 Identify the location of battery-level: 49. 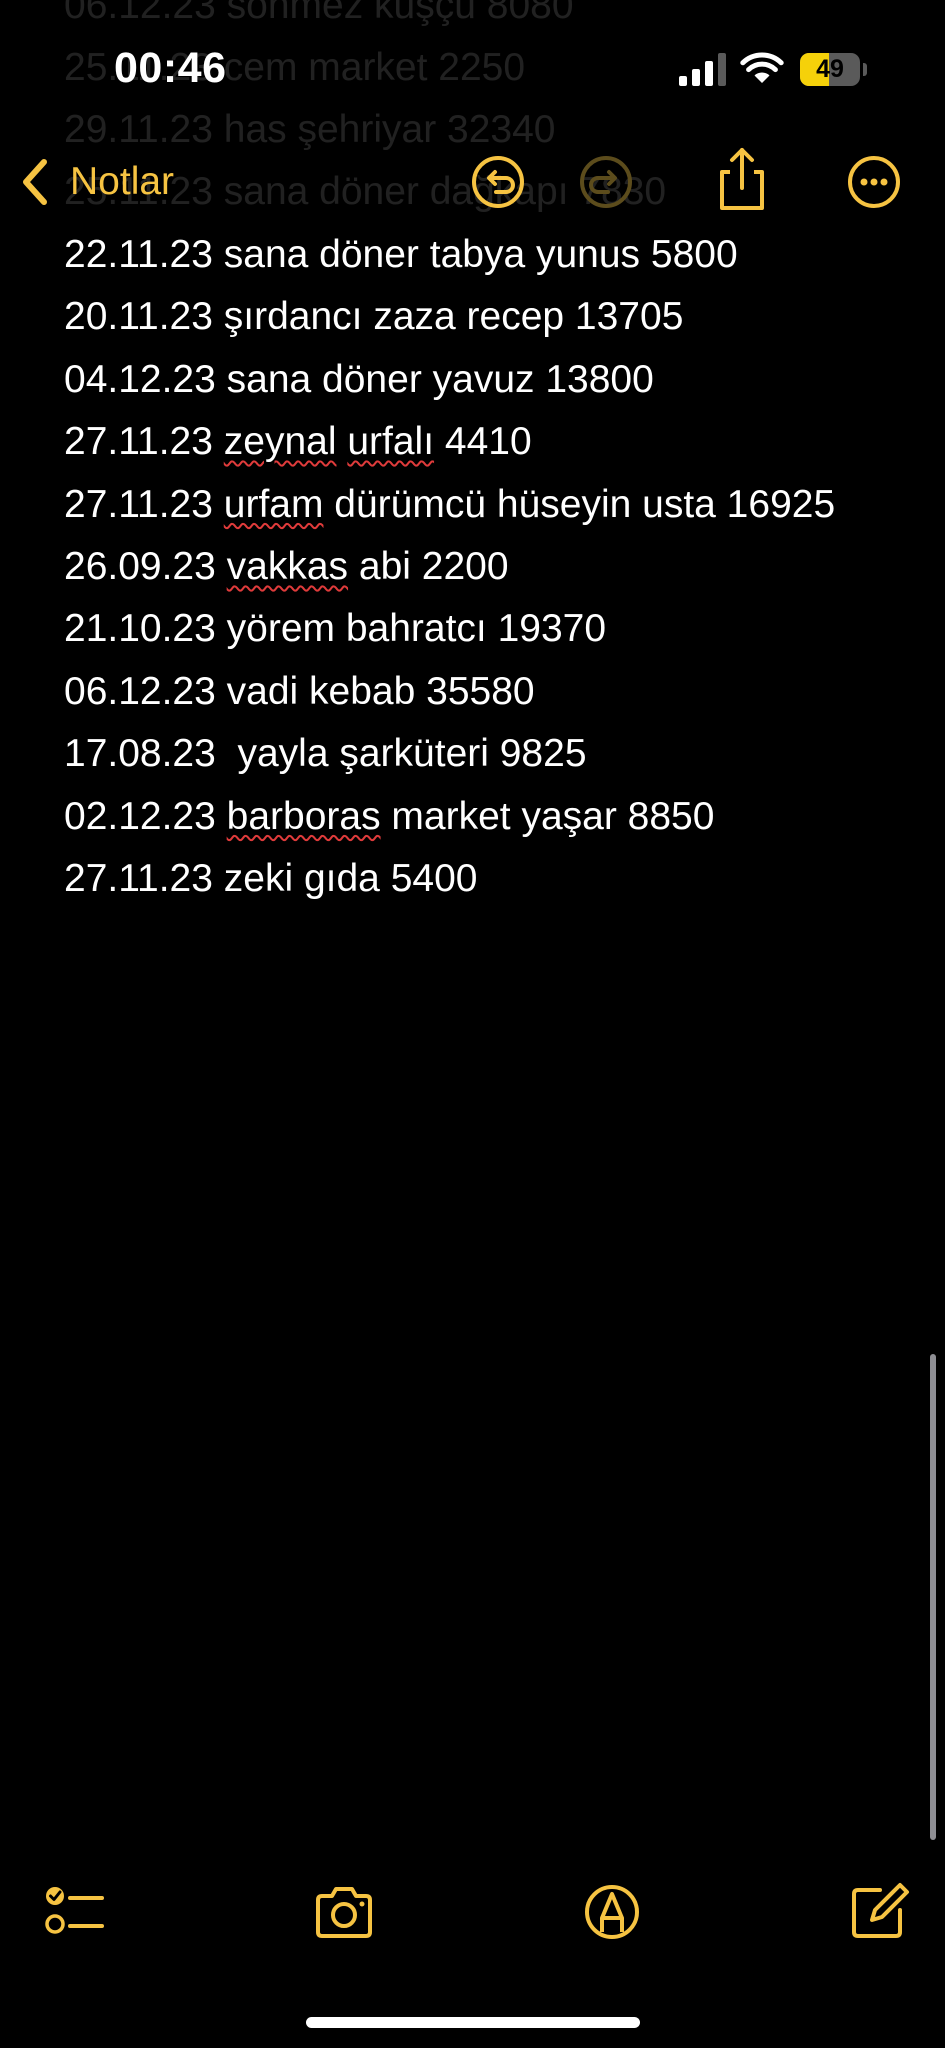
(830, 69).